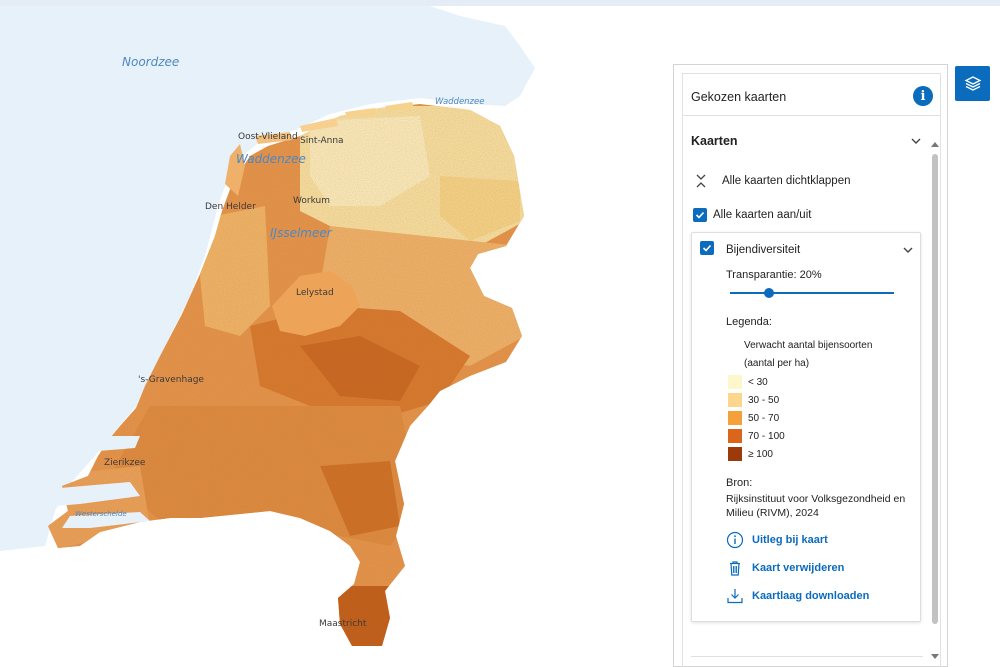  What do you see at coordinates (171, 380) in the screenshot?
I see `place-label: 's-Gravenhage` at bounding box center [171, 380].